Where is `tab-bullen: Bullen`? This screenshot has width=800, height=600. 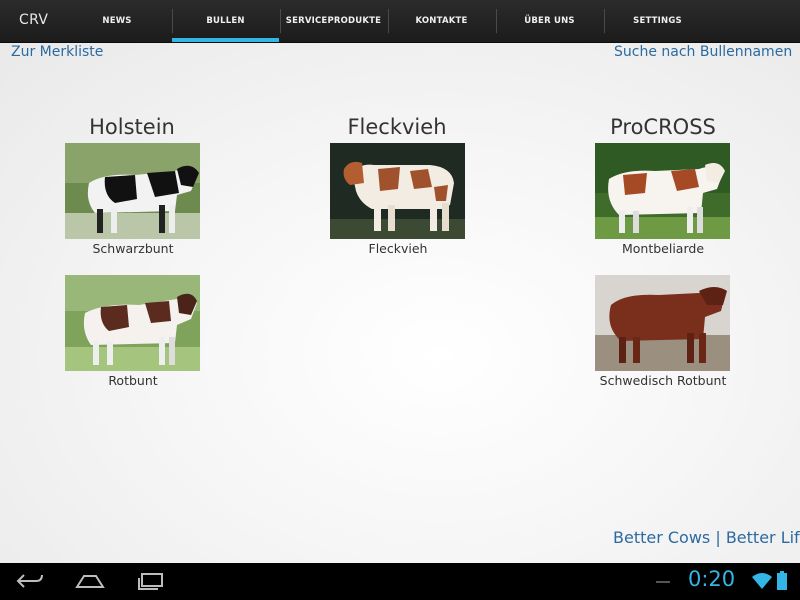
tab-bullen: Bullen is located at coordinates (225, 21).